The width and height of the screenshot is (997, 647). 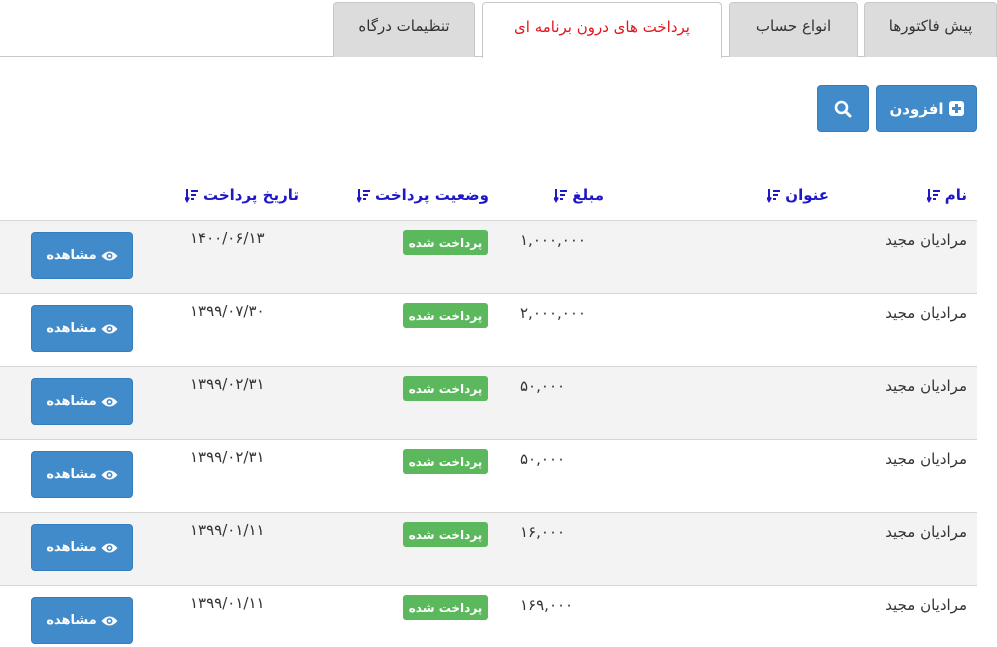 I want to click on cell-amount: ۱۶۹,۰۰۰, so click(x=547, y=605).